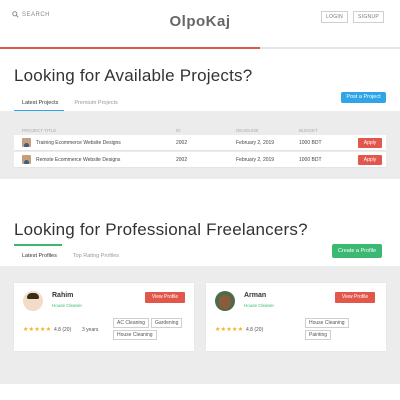  Describe the element at coordinates (247, 130) in the screenshot. I see `column-deadline: DEADLINE` at that location.